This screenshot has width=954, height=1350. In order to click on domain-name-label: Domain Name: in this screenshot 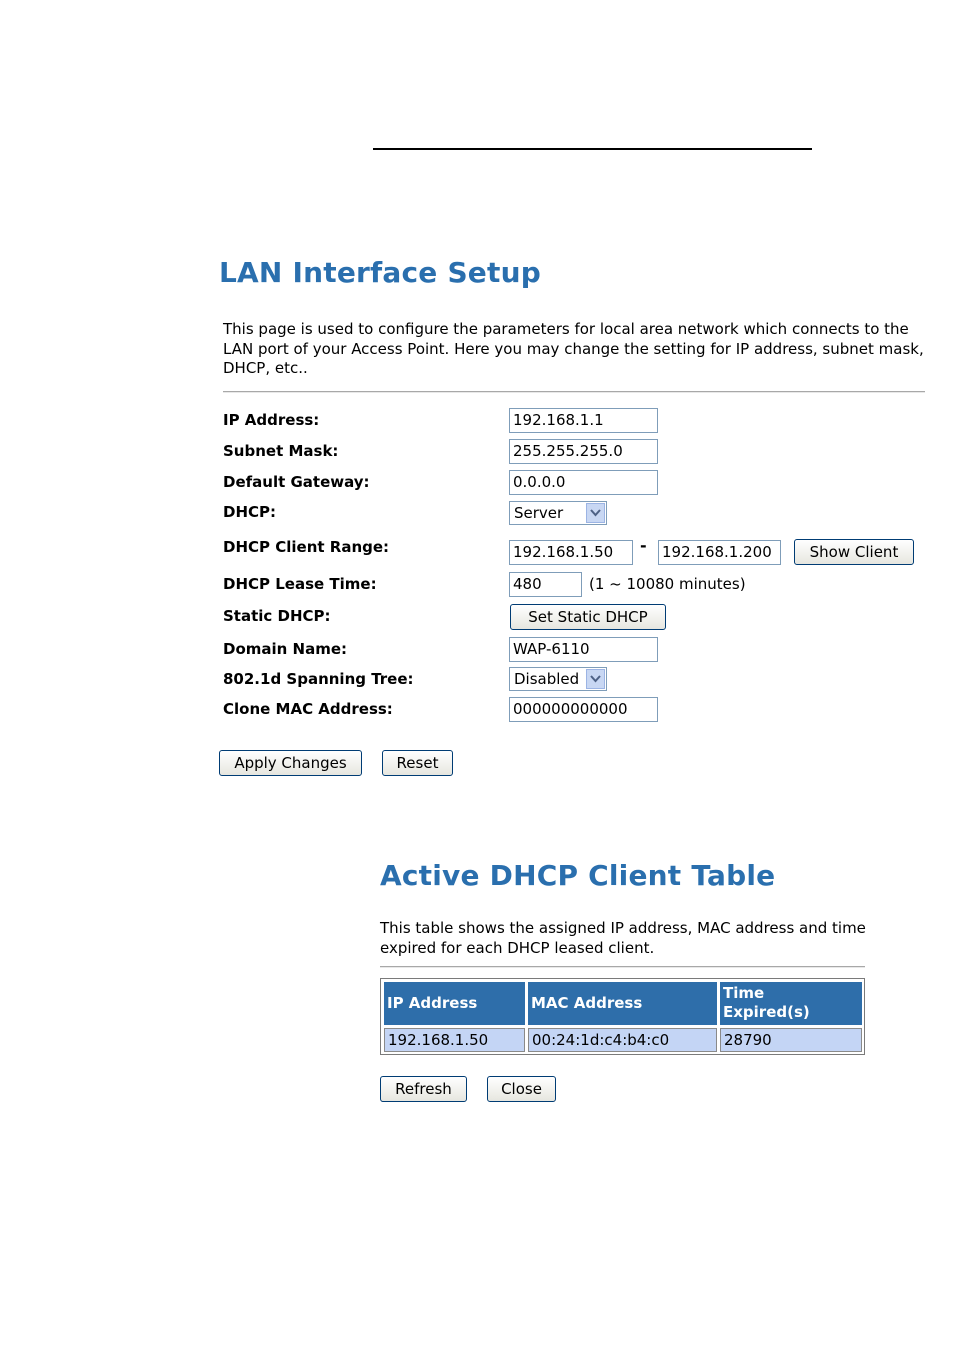, I will do `click(285, 649)`.